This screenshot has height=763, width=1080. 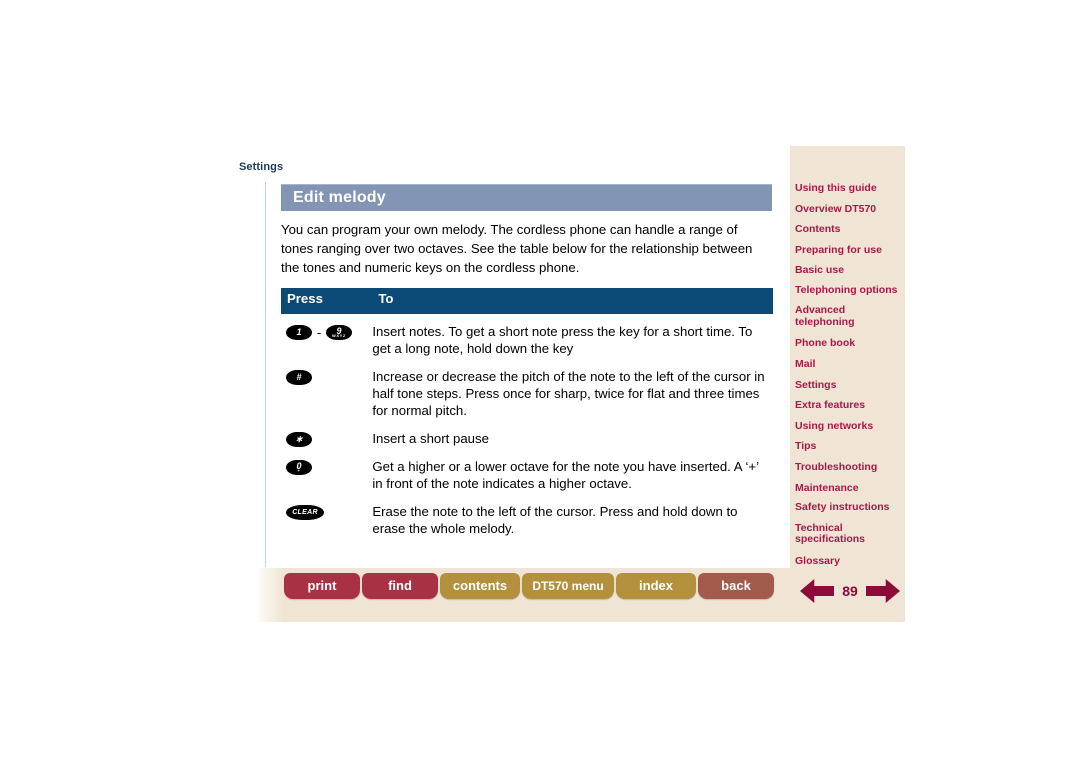 I want to click on index-button: index, so click(x=656, y=586).